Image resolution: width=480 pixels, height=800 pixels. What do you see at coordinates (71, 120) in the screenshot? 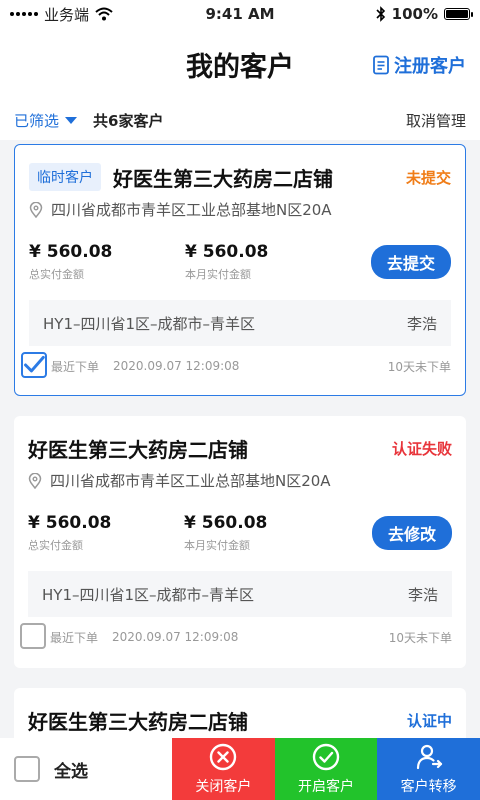
I see `triangle-down-icon` at bounding box center [71, 120].